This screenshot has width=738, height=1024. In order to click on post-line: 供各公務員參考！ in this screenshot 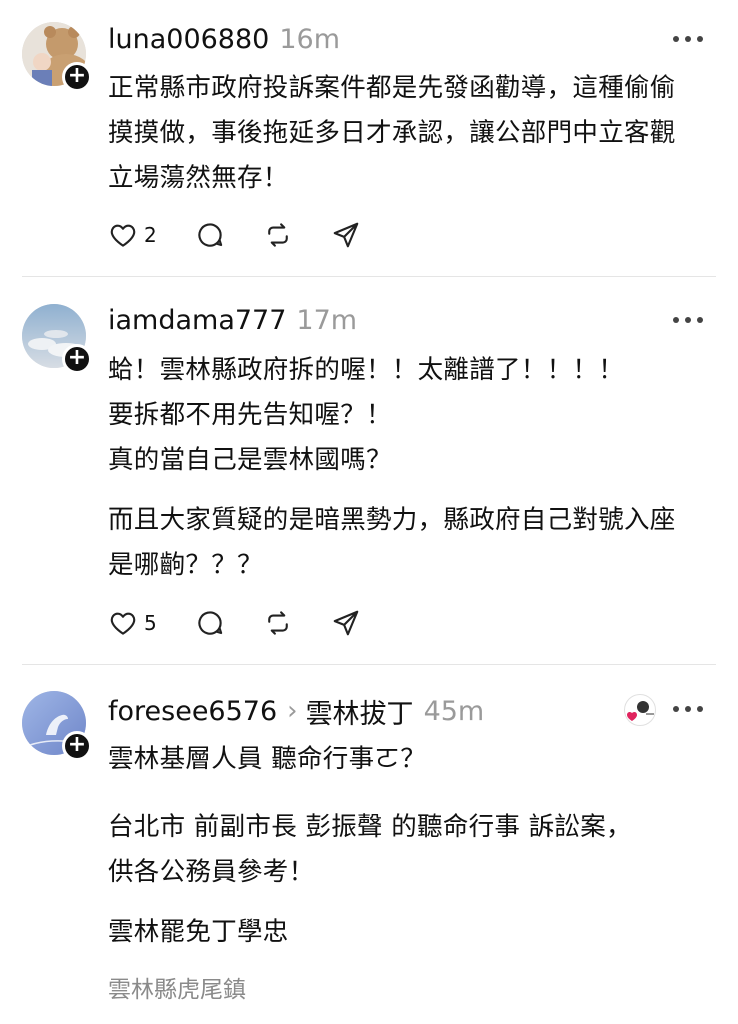, I will do `click(211, 872)`.